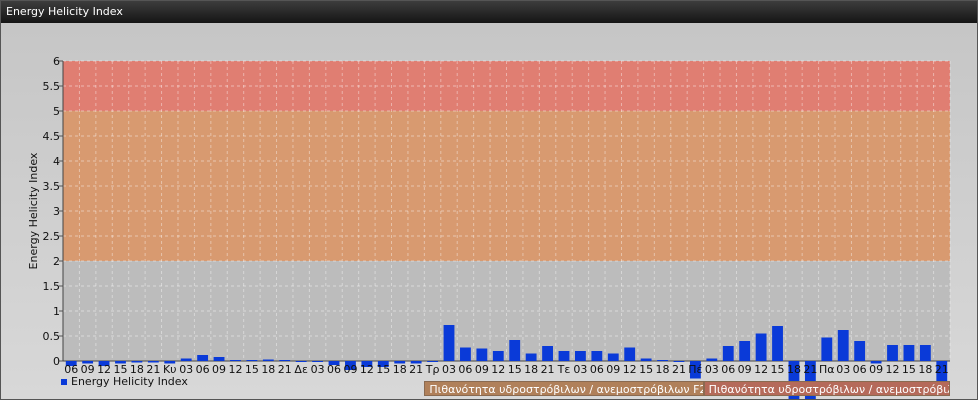 This screenshot has height=400, width=978. What do you see at coordinates (52, 286) in the screenshot?
I see `y-tick-label: 1.5` at bounding box center [52, 286].